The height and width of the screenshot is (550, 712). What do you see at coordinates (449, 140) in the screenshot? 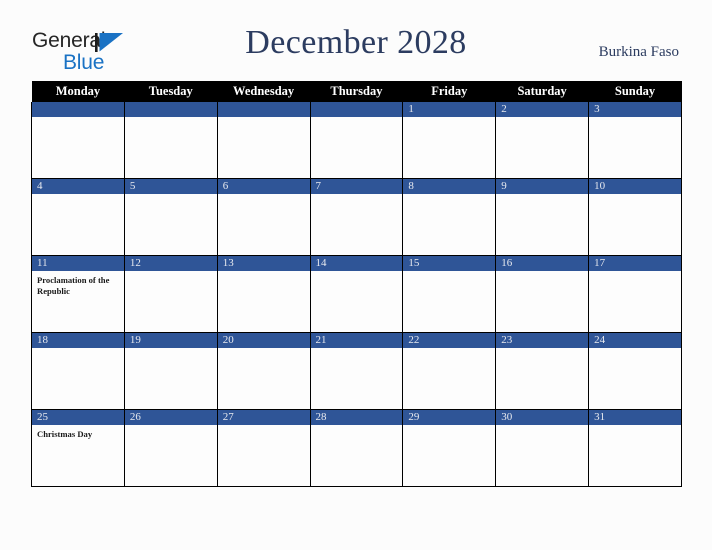
I see `calendar-day-cell: 1` at bounding box center [449, 140].